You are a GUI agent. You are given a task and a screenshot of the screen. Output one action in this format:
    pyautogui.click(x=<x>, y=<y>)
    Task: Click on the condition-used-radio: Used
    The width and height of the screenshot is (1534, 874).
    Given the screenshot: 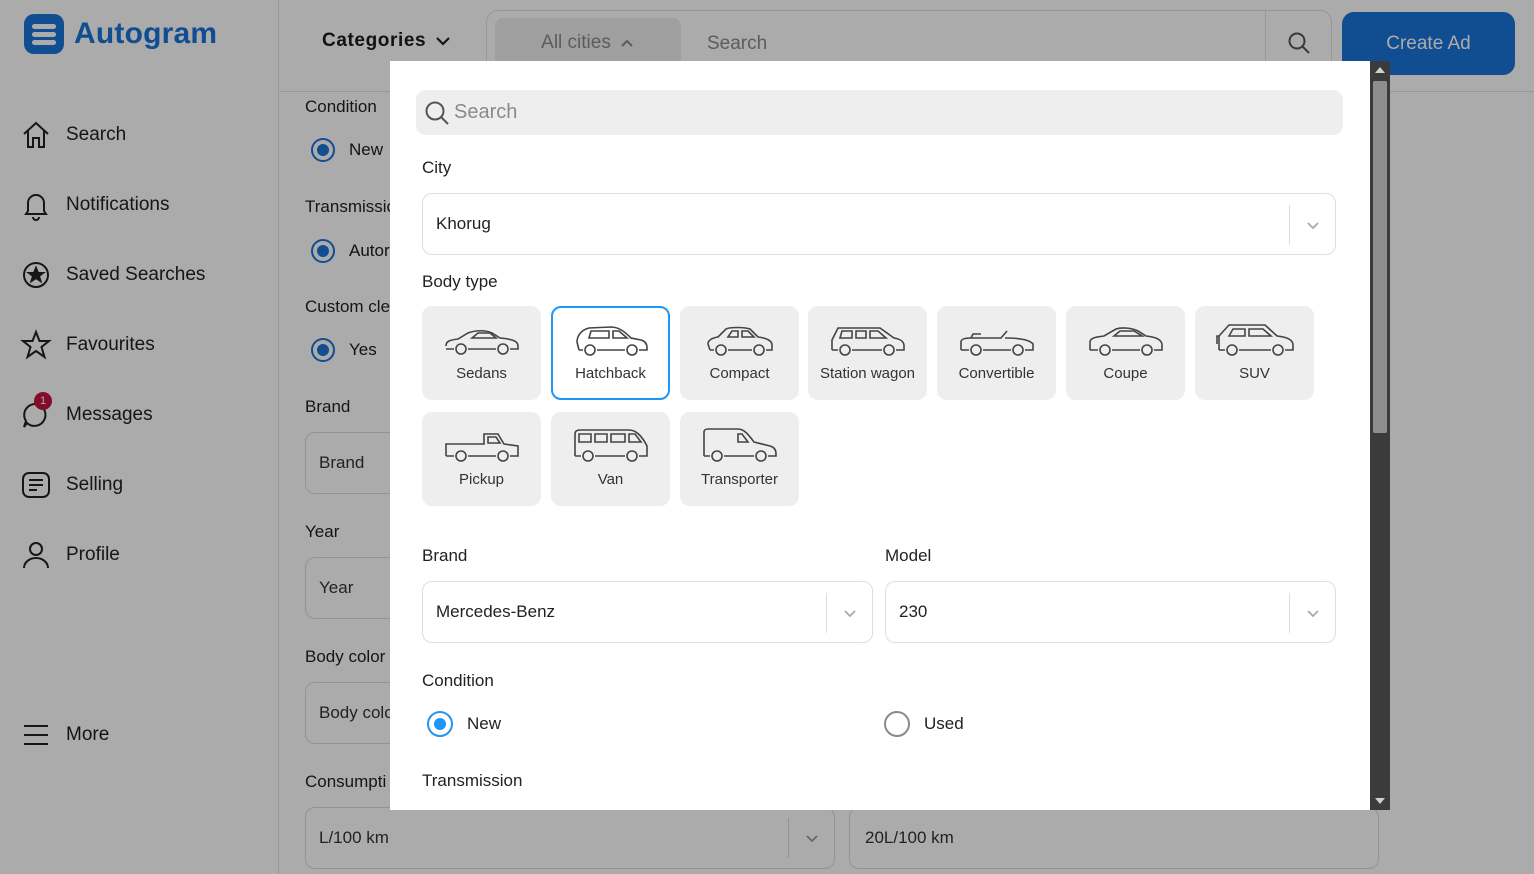 What is the action you would take?
    pyautogui.click(x=924, y=724)
    